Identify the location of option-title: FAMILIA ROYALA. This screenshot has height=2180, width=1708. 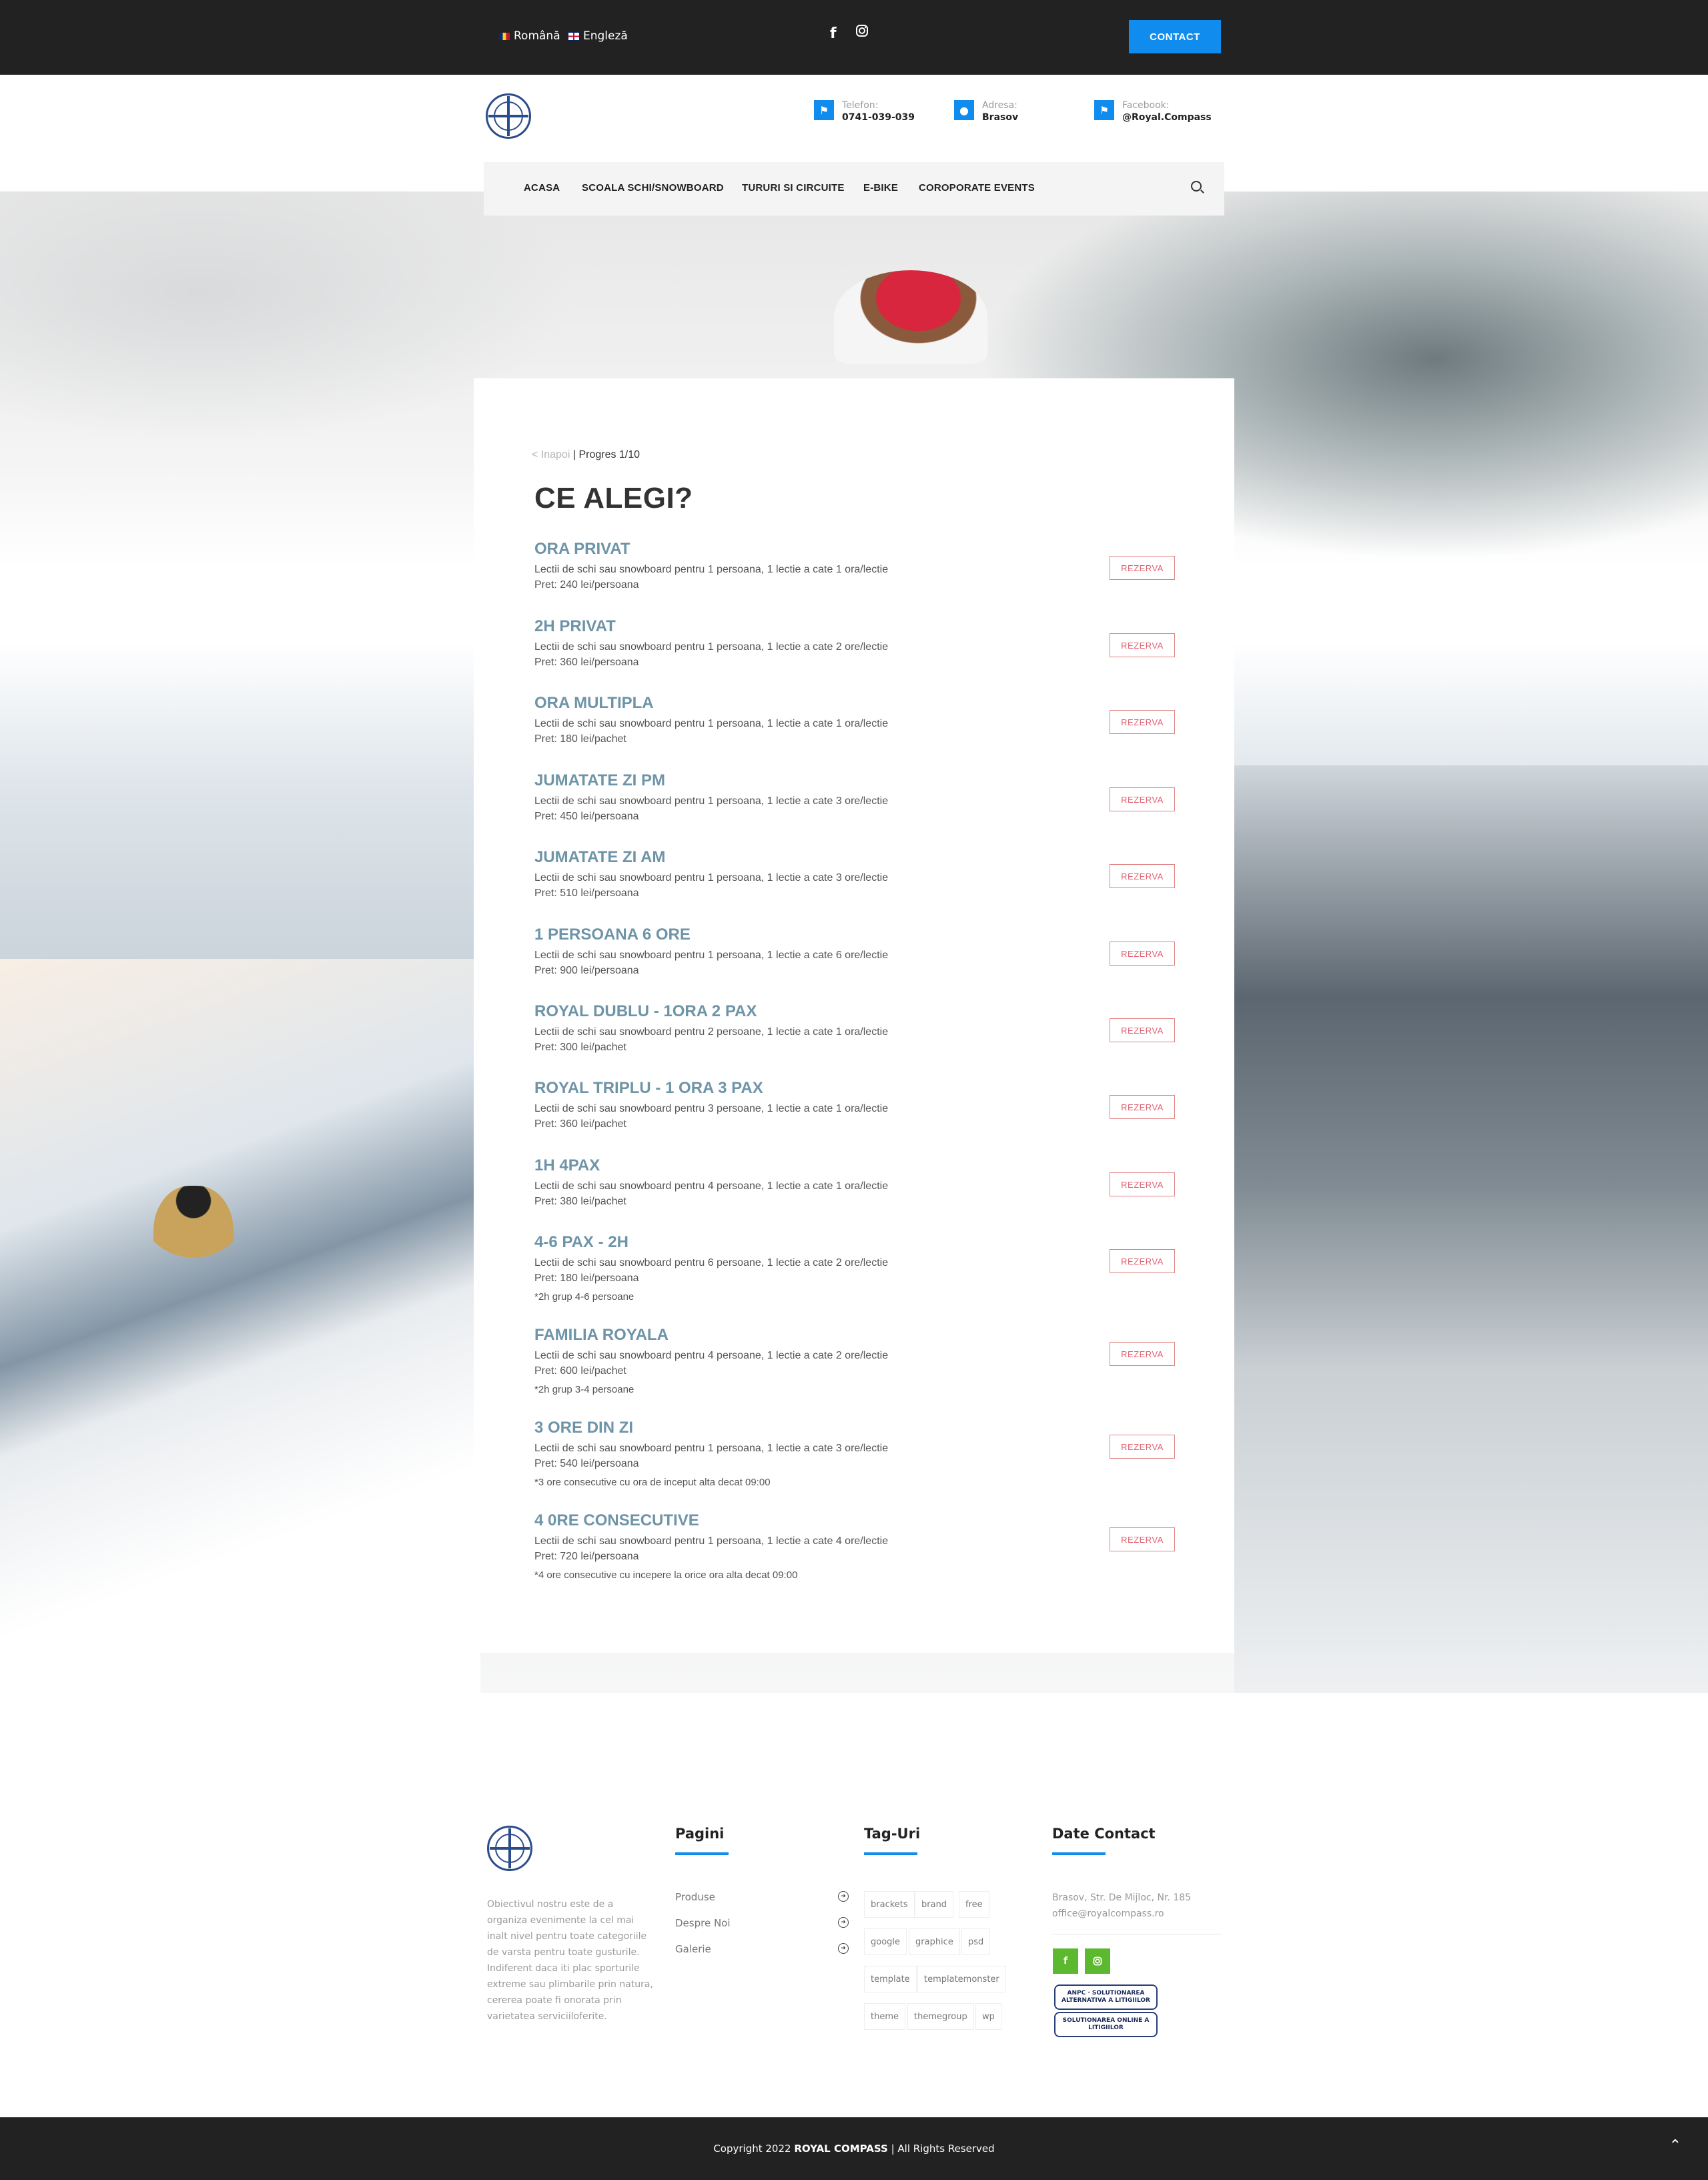
(602, 1335).